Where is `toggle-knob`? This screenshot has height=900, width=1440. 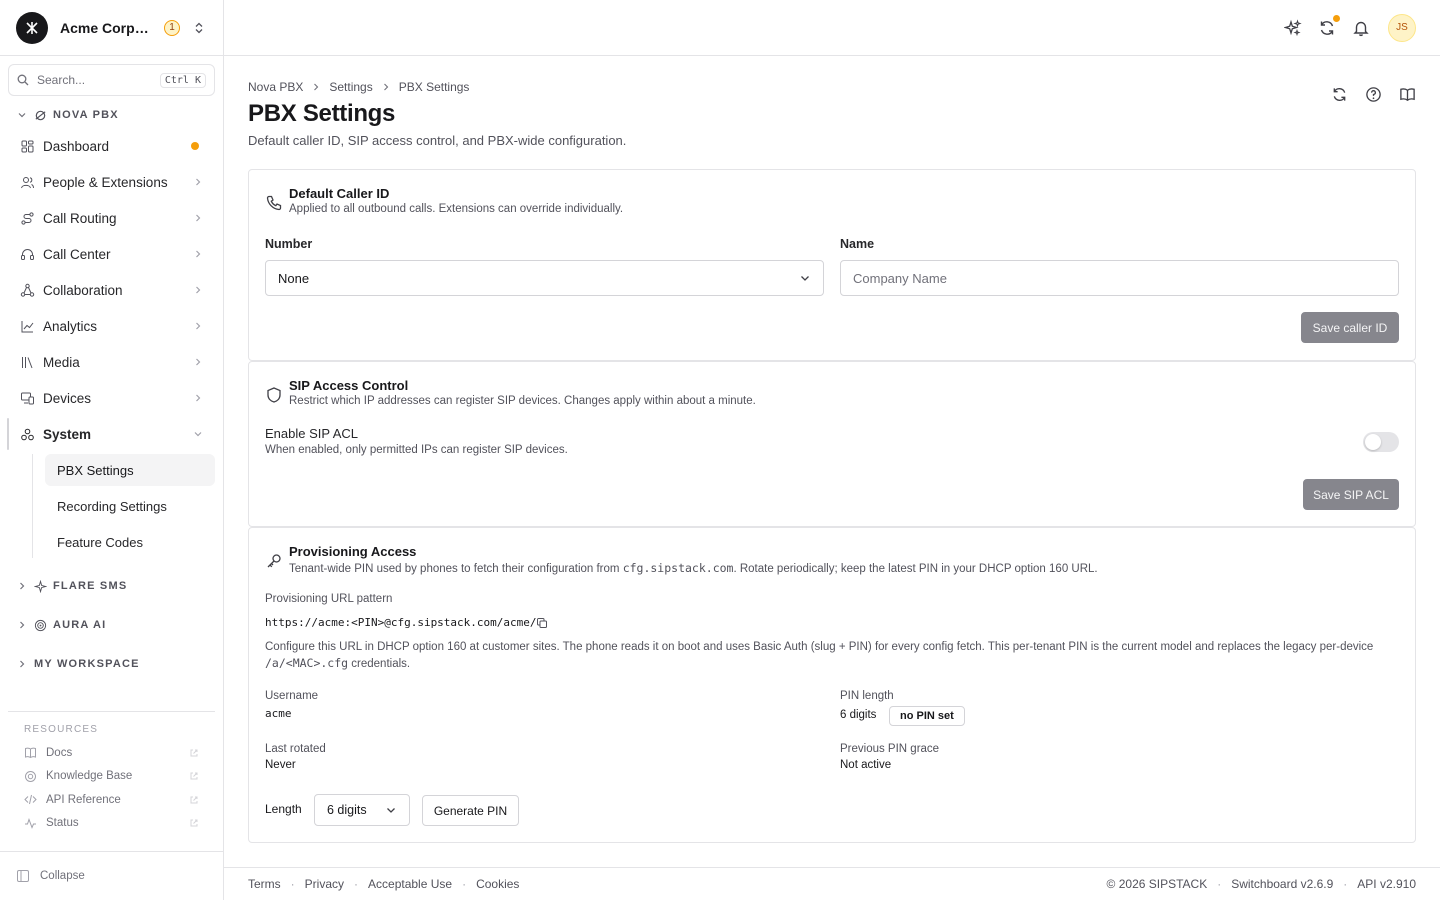 toggle-knob is located at coordinates (1373, 442).